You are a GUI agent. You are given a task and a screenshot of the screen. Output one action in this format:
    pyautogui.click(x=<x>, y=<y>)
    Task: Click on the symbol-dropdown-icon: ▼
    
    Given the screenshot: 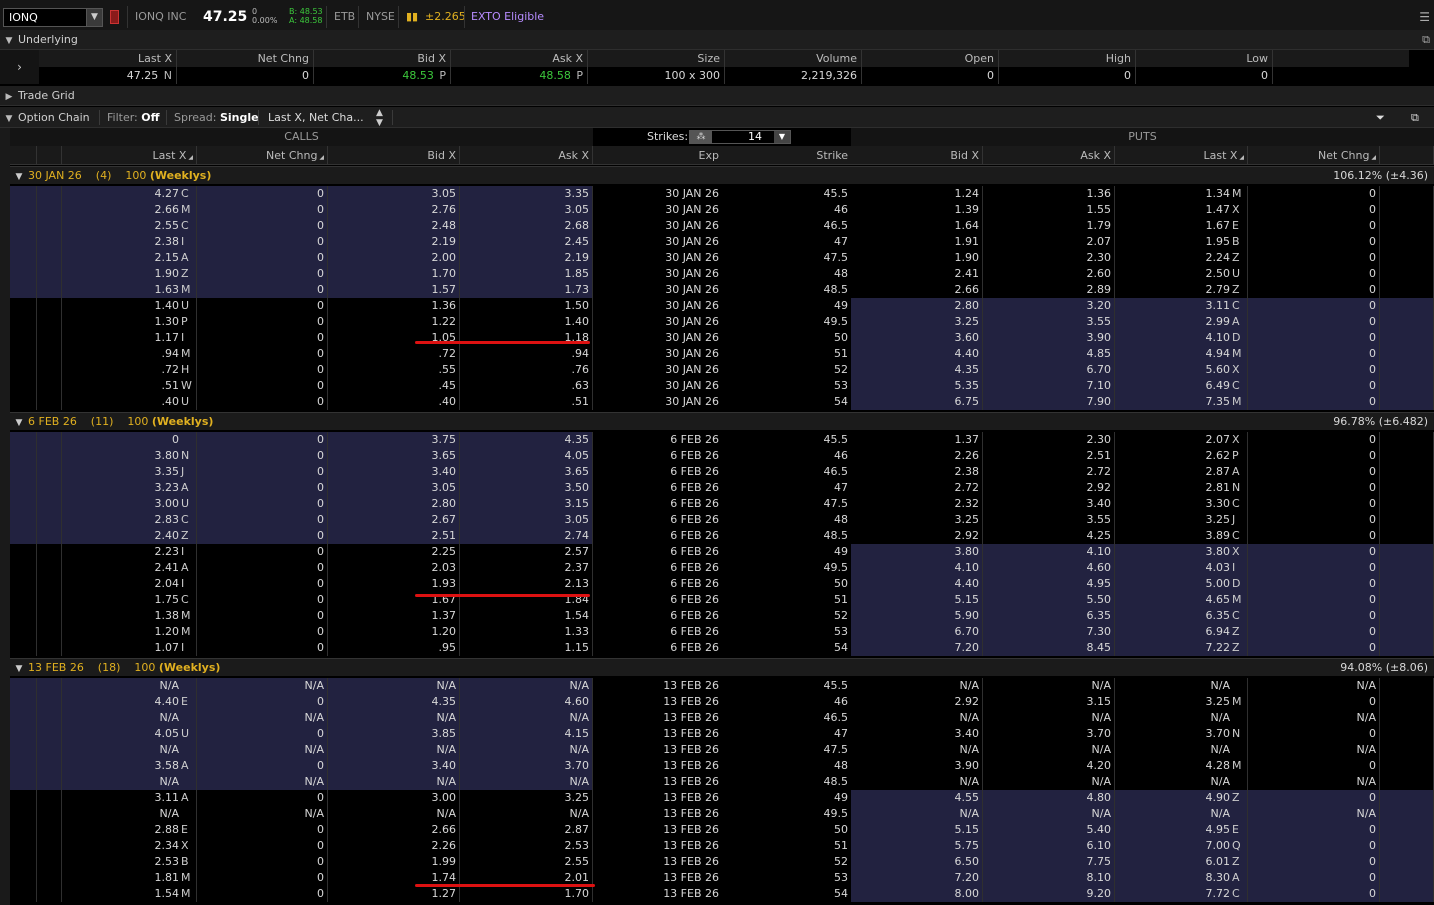 What is the action you would take?
    pyautogui.click(x=94, y=17)
    